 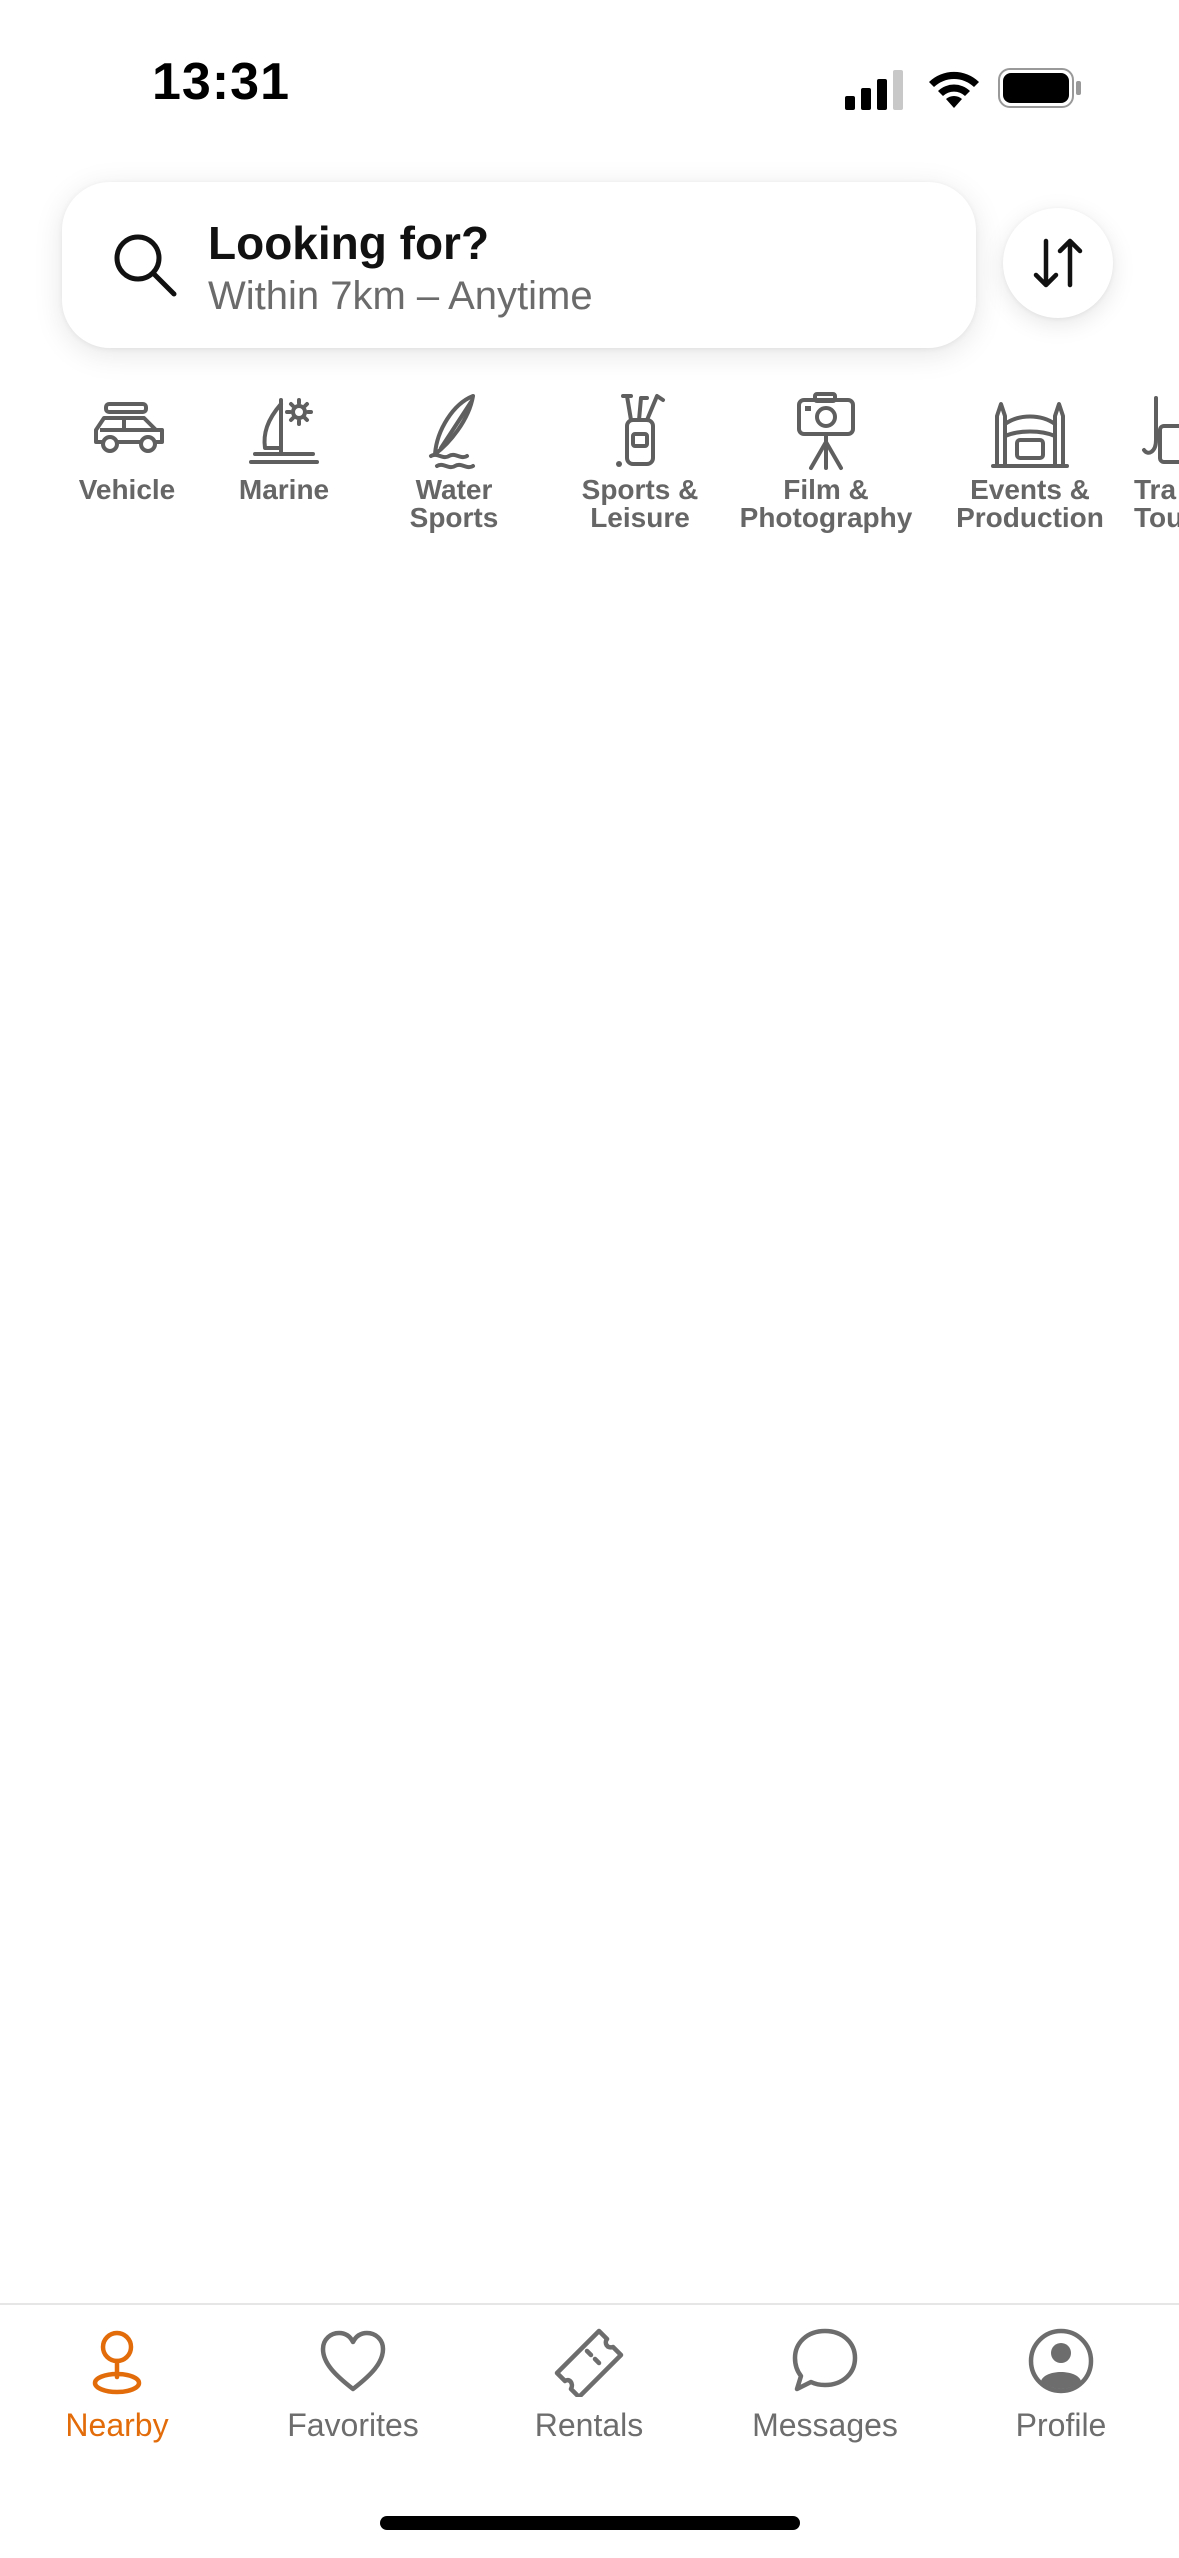 I want to click on tab-label: Messages, so click(x=825, y=2425).